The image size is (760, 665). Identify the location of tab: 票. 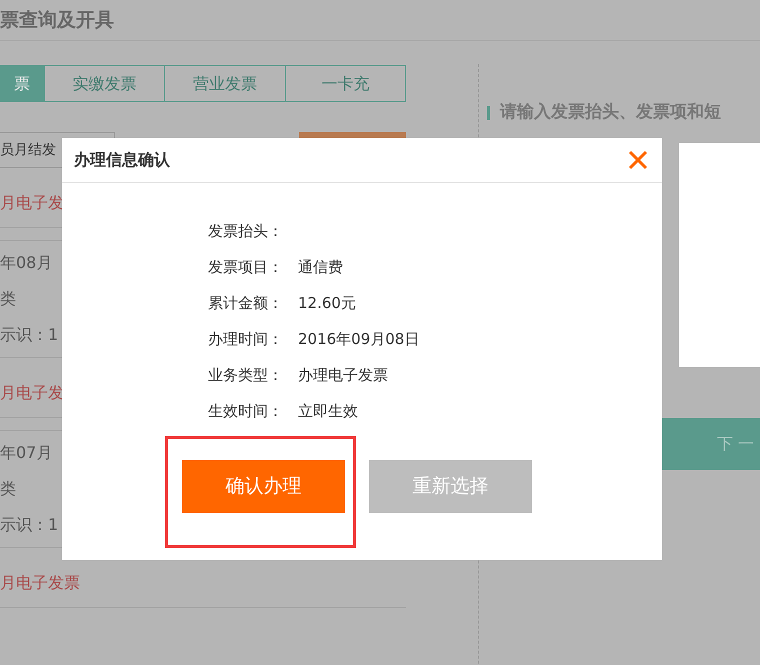
(22, 83).